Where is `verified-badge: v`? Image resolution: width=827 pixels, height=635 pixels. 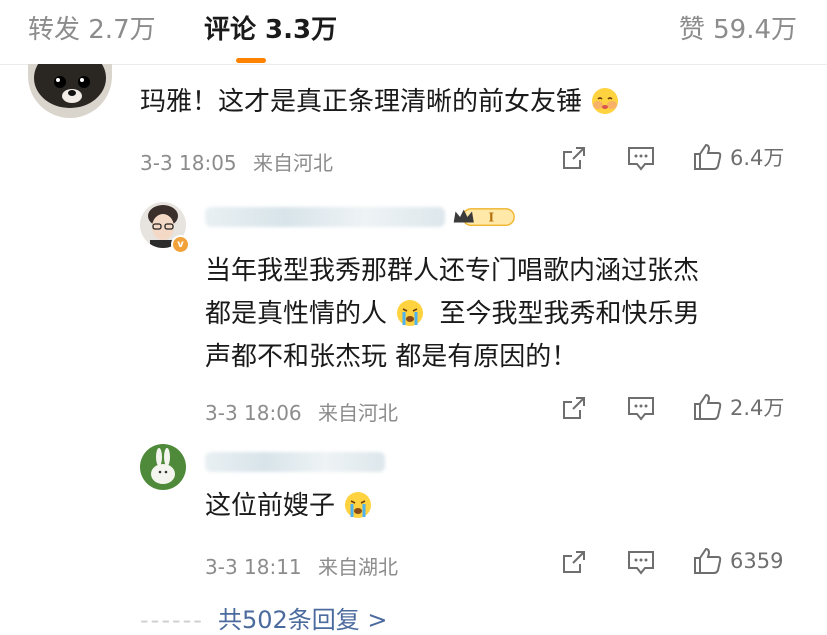
verified-badge: v is located at coordinates (180, 244).